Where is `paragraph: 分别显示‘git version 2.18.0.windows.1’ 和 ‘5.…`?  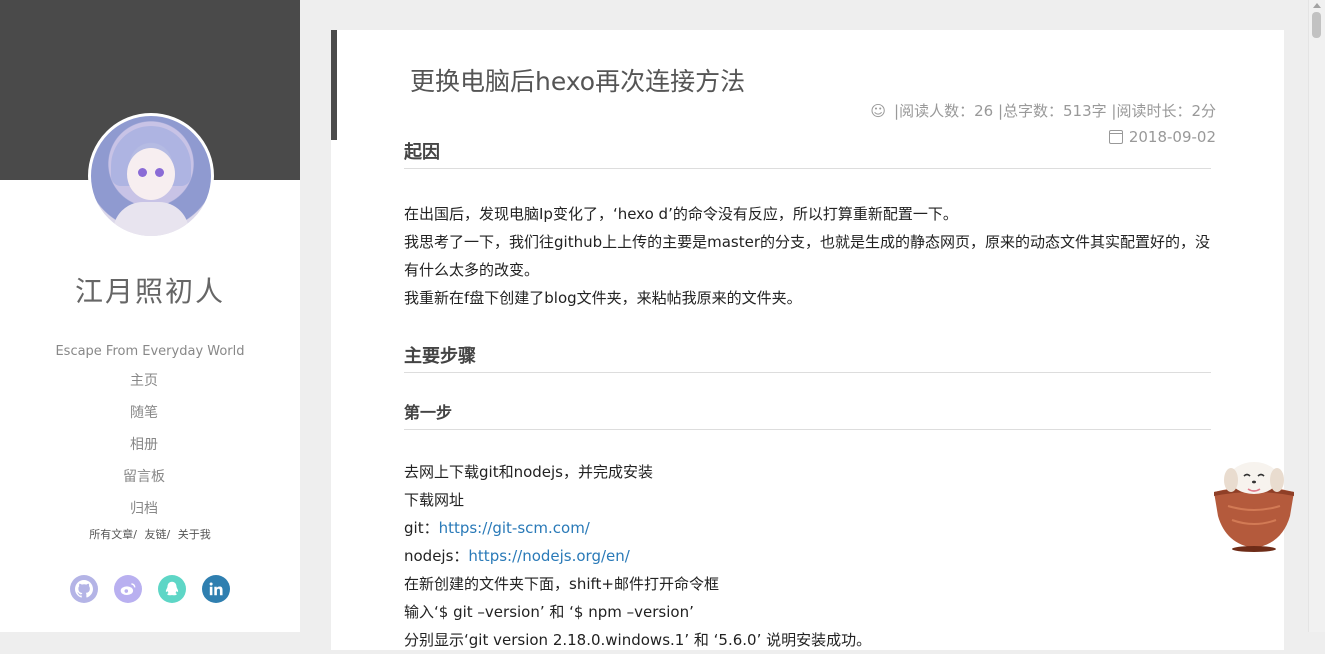
paragraph: 分别显示‘git version 2.18.0.windows.1’ 和 ‘5.… is located at coordinates (638, 640).